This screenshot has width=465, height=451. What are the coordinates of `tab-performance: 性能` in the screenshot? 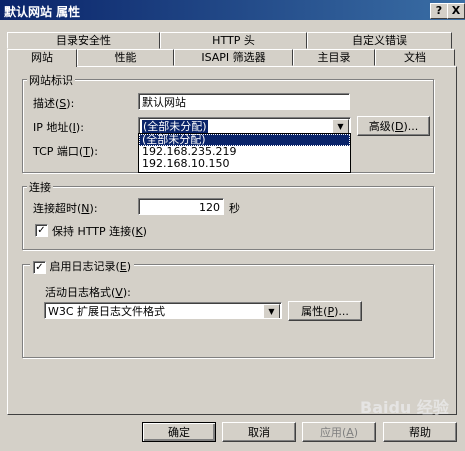 It's located at (125, 57).